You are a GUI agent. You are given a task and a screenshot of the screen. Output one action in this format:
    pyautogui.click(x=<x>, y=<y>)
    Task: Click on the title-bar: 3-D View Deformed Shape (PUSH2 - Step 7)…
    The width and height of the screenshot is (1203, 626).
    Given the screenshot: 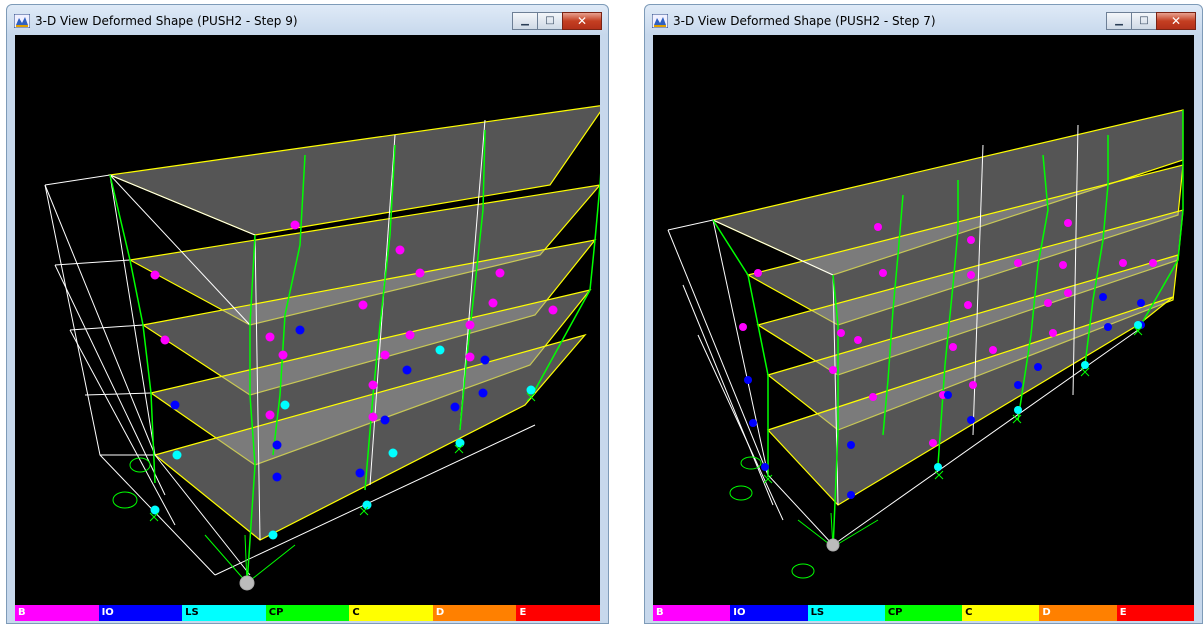 What is the action you would take?
    pyautogui.click(x=923, y=20)
    